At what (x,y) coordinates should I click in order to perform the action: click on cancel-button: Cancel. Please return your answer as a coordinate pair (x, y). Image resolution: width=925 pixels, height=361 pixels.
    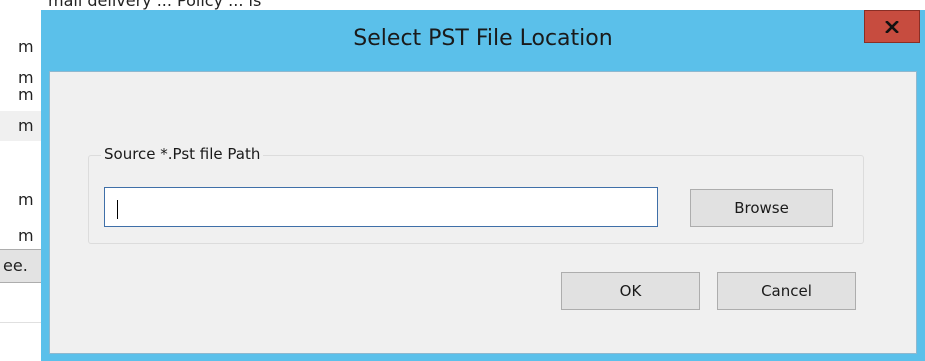
    Looking at the image, I should click on (786, 291).